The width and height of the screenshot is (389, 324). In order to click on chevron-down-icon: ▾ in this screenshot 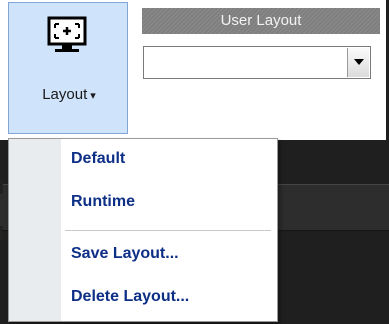, I will do `click(93, 96)`.